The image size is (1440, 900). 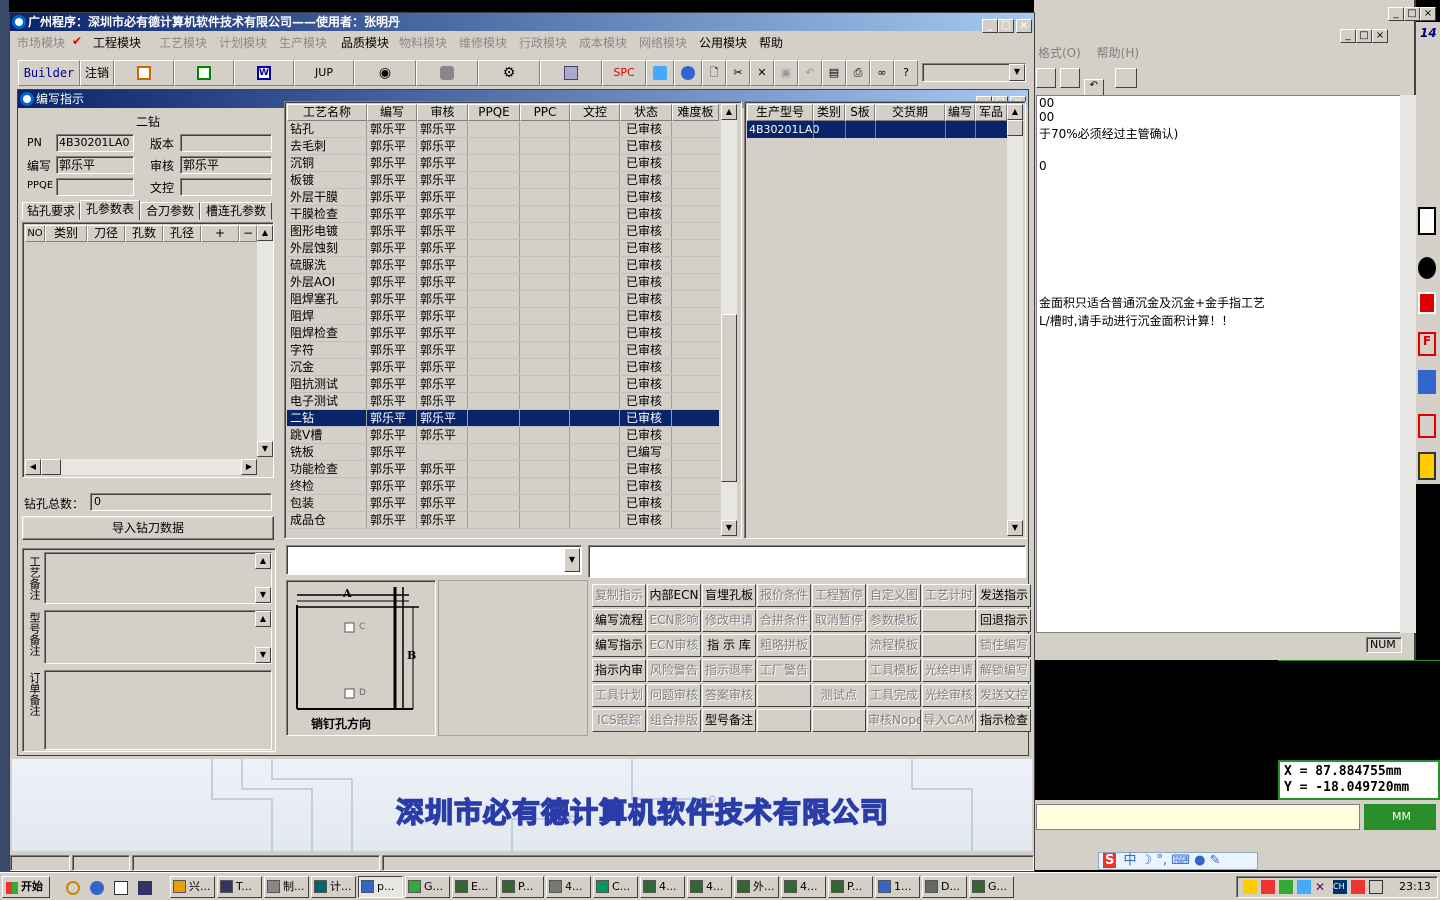 What do you see at coordinates (807, 561) in the screenshot?
I see `remarks-field` at bounding box center [807, 561].